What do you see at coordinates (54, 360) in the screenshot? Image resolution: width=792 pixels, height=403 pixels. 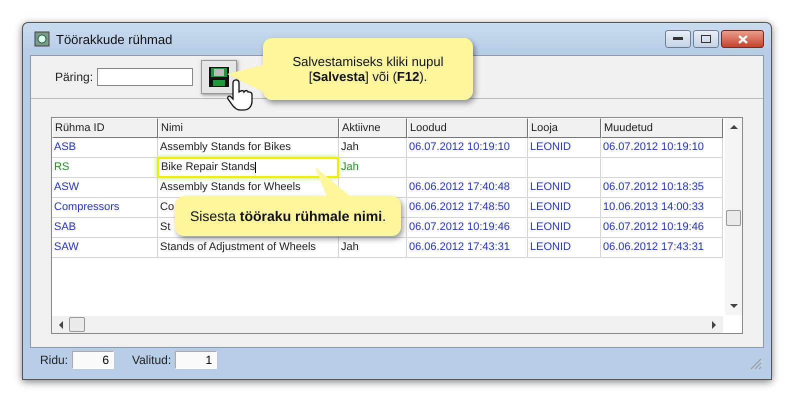 I see `status-label: Ridu:` at bounding box center [54, 360].